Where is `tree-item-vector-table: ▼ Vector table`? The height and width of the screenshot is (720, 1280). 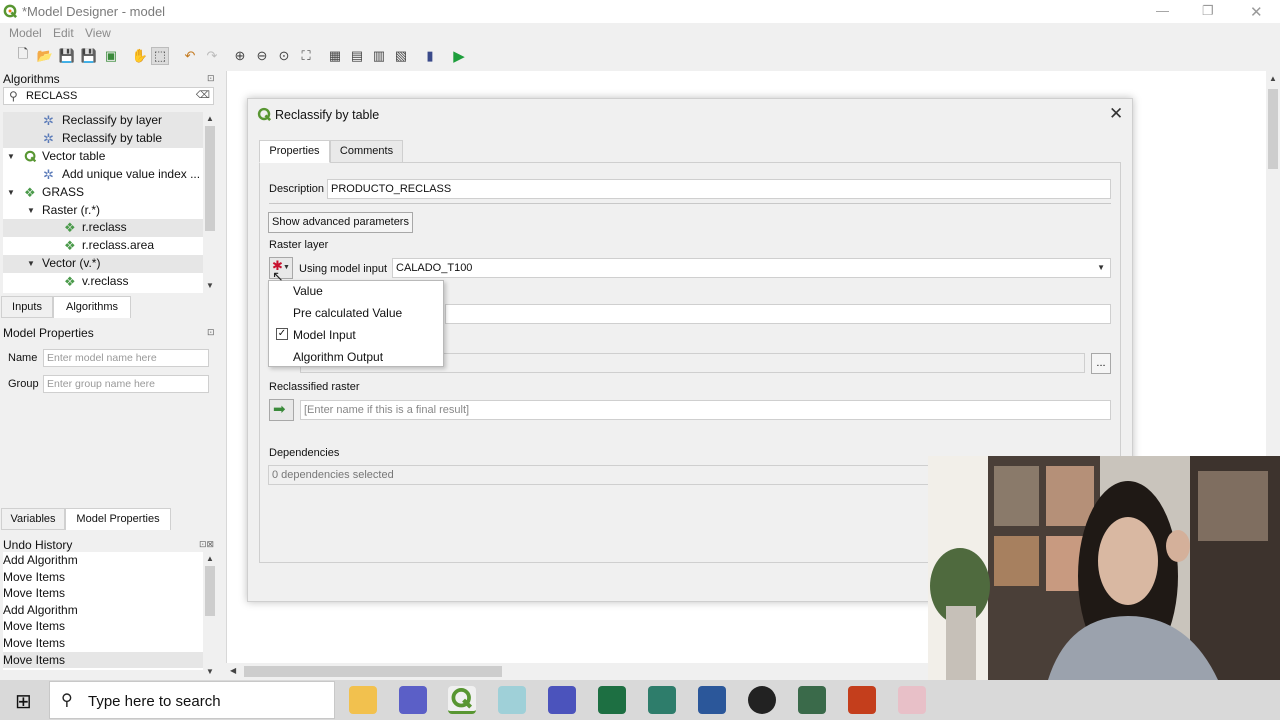 tree-item-vector-table: ▼ Vector table is located at coordinates (103, 157).